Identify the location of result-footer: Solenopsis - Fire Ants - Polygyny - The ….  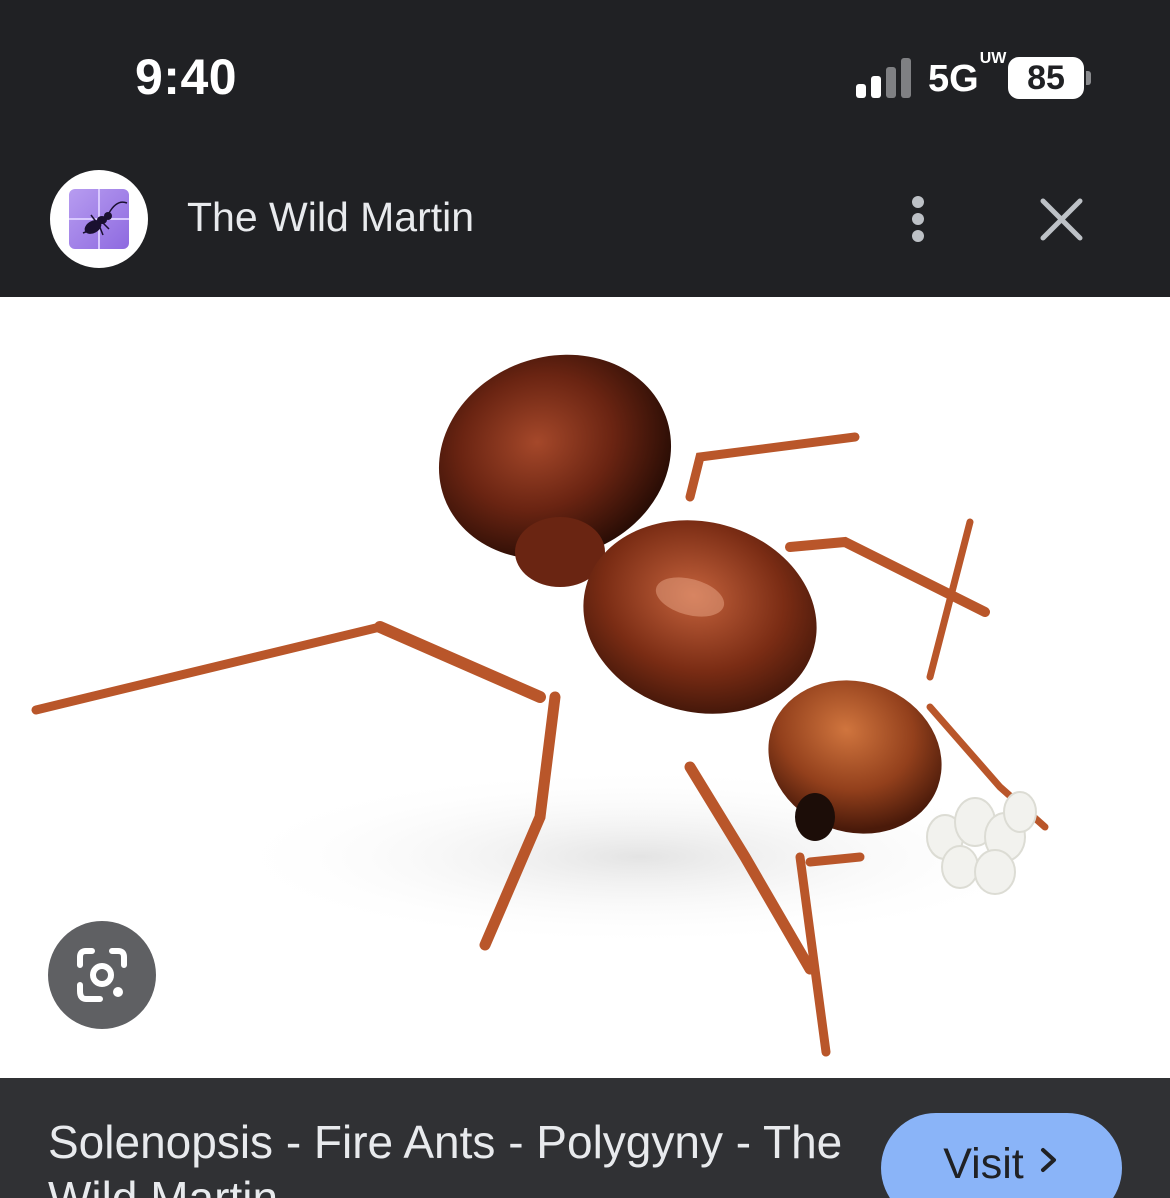
(585, 1138).